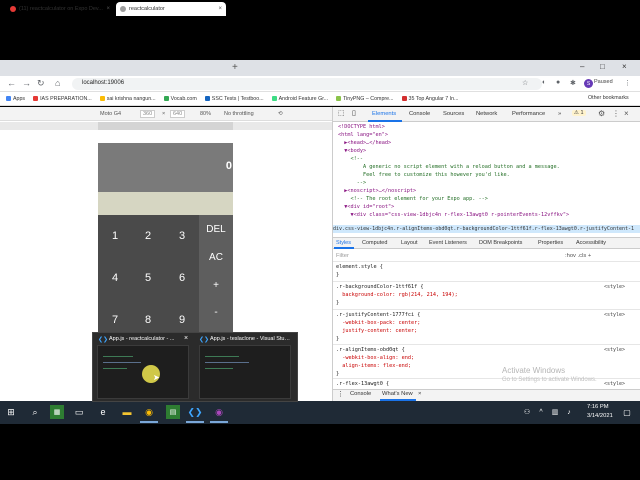  What do you see at coordinates (307, 84) in the screenshot?
I see `address-bar` at bounding box center [307, 84].